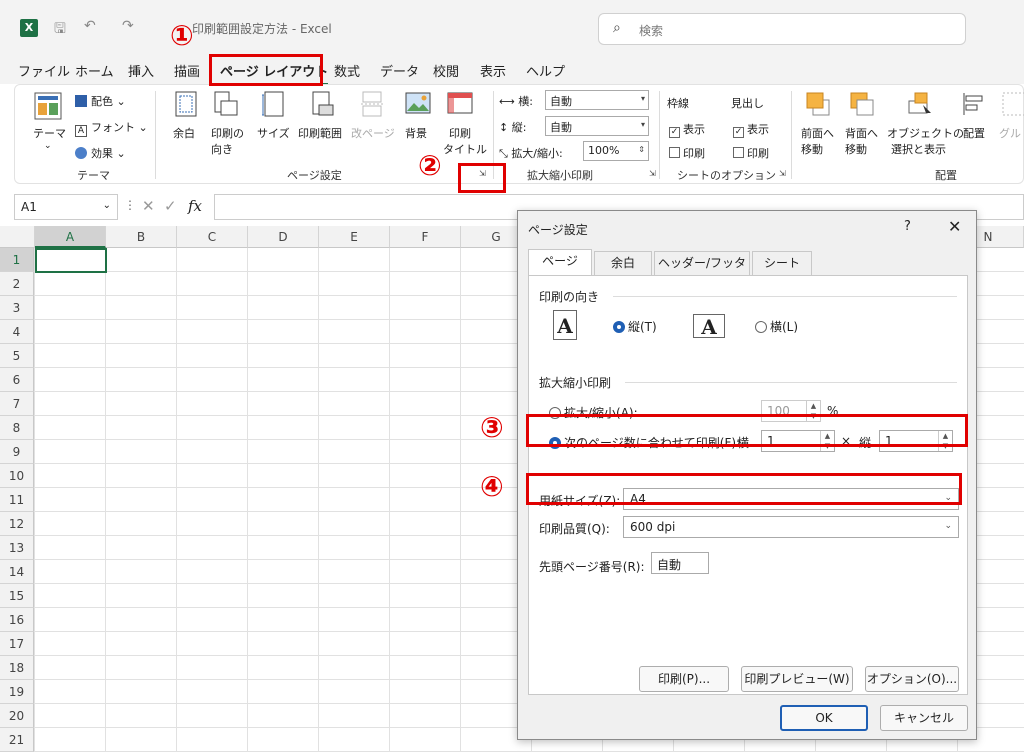 This screenshot has height=752, width=1024. I want to click on effects-button: 効果 ⌄, so click(100, 153).